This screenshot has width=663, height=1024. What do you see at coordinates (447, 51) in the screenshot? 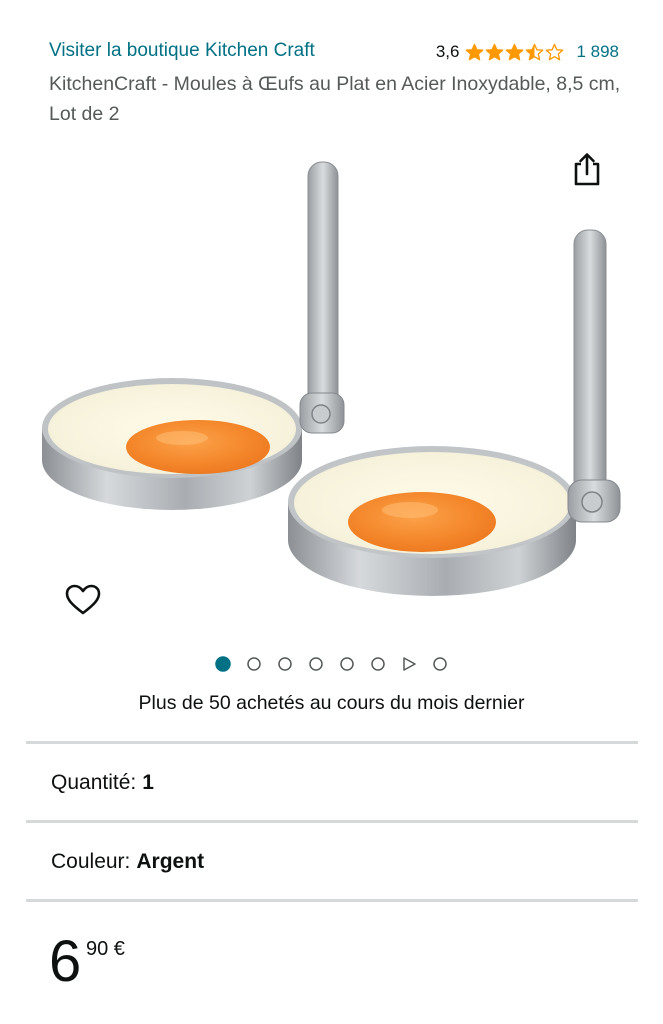
I see `rating-value: 3,6` at bounding box center [447, 51].